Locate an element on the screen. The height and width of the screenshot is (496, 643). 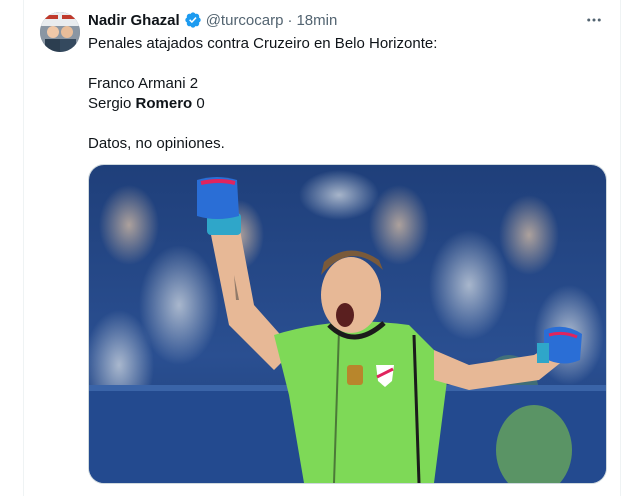
tweet-line-3: Sergio Romero 0 is located at coordinates (343, 104).